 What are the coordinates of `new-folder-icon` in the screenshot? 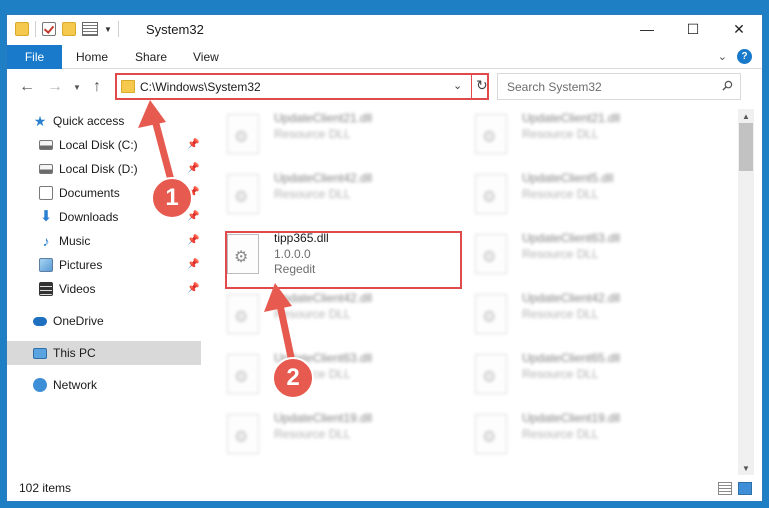 It's located at (69, 29).